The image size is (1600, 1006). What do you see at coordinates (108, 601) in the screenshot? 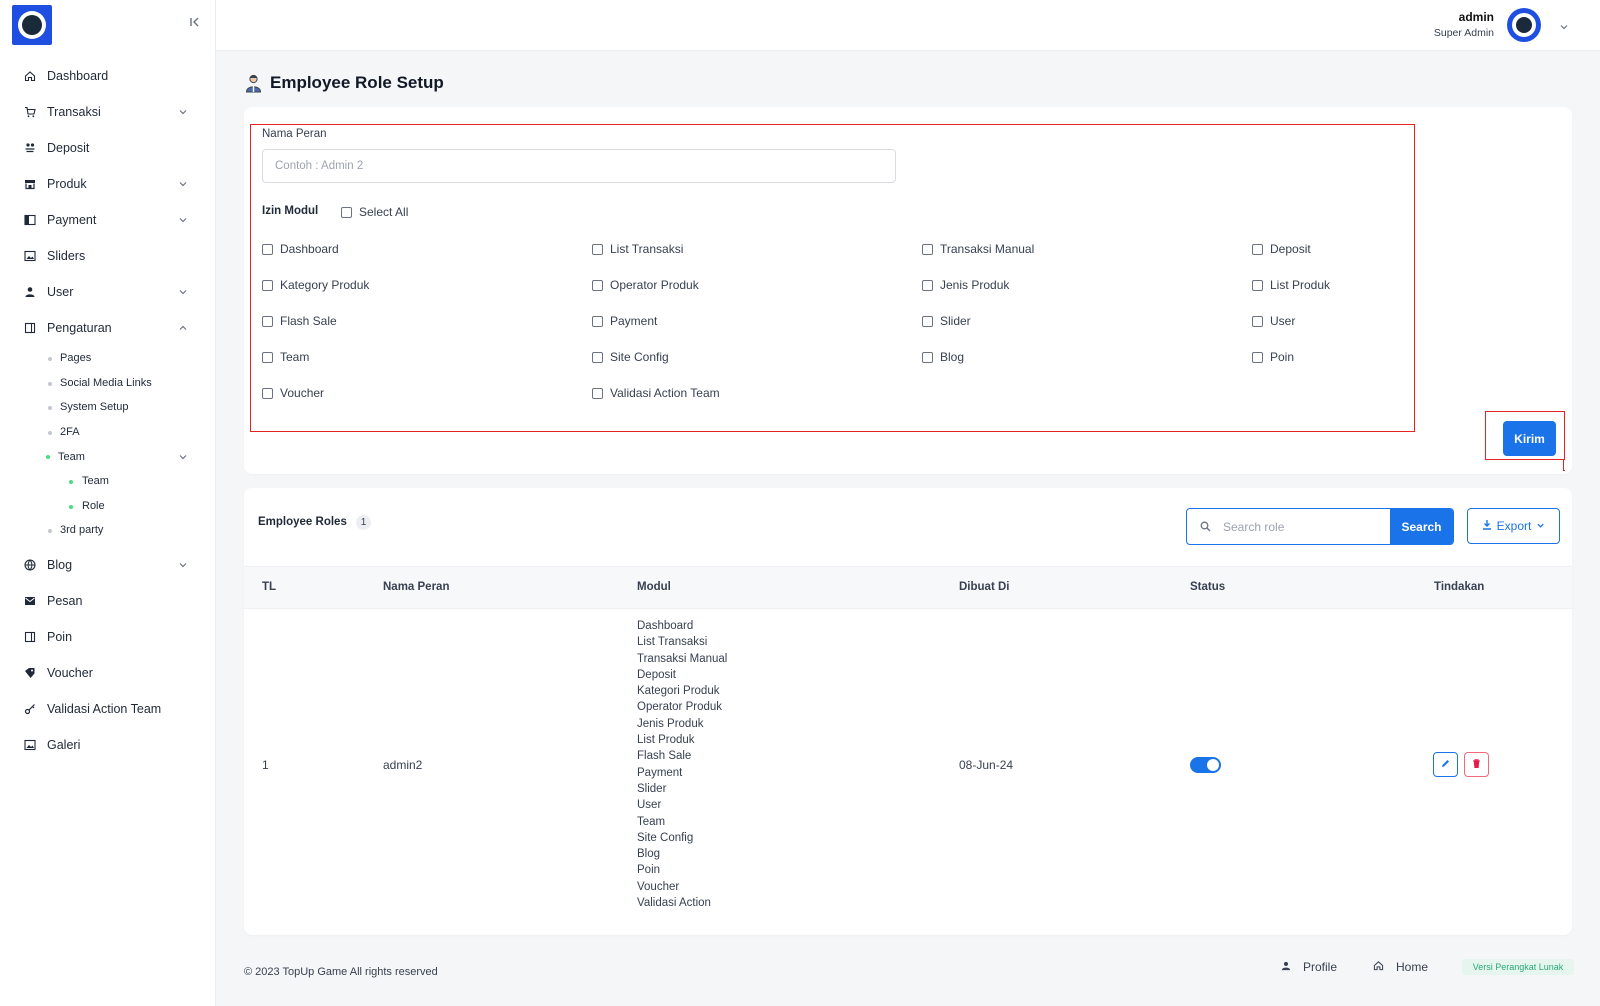
I see `sidebar-item-pesan: Pesan` at bounding box center [108, 601].